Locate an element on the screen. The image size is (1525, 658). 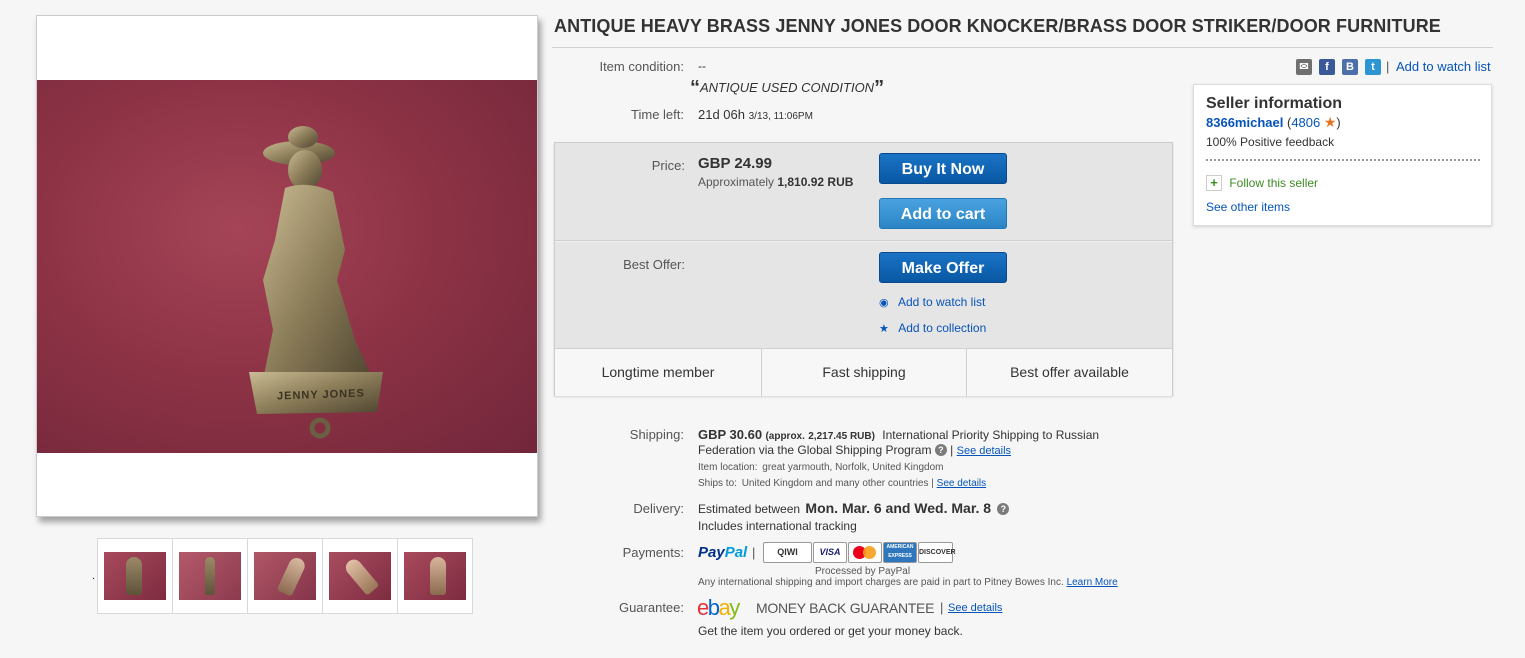
badge-best-offer: Best offer available is located at coordinates (1069, 372).